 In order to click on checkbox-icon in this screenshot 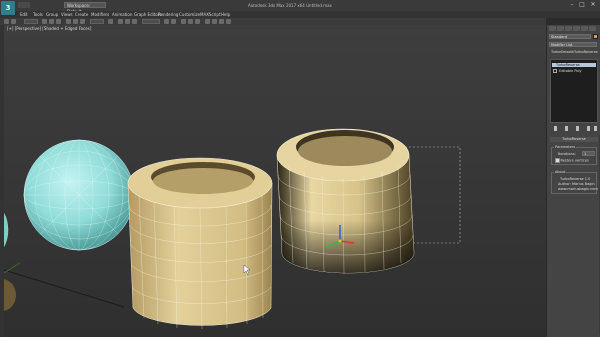, I will do `click(557, 160)`.